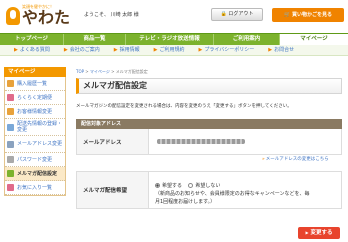 The height and width of the screenshot is (242, 348). I want to click on heart-icon, so click(10, 187).